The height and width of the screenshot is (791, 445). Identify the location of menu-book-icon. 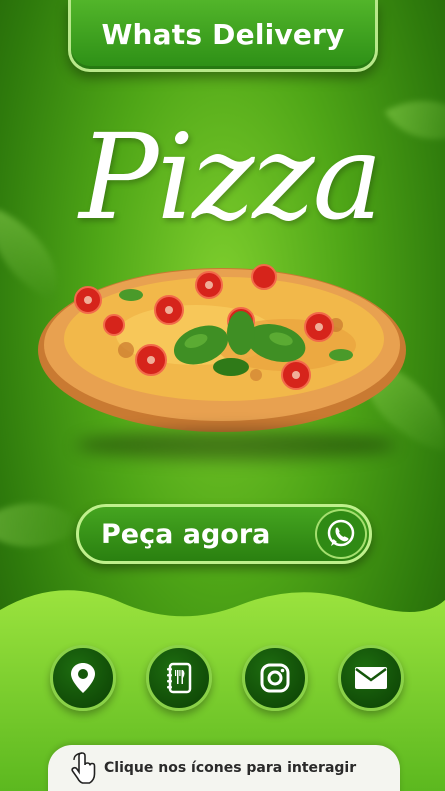
(179, 678).